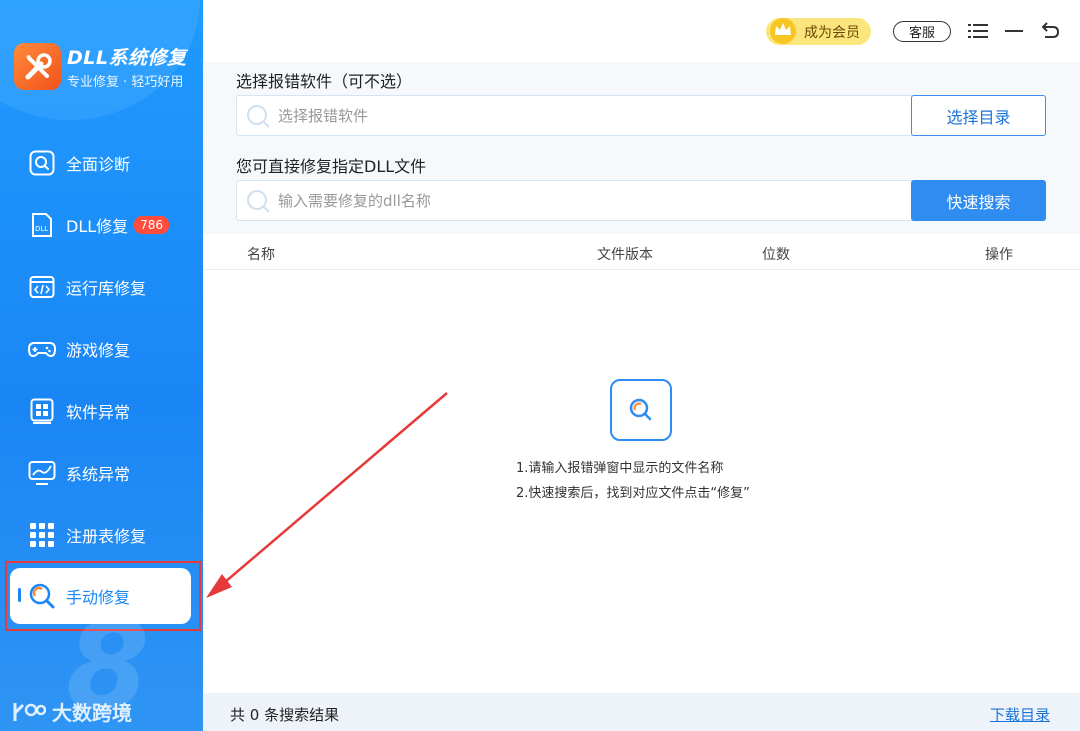 Image resolution: width=1080 pixels, height=731 pixels. I want to click on column-header-version: 文件版本, so click(625, 255).